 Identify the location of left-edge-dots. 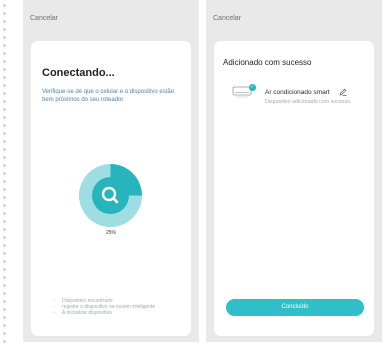
(7, 172).